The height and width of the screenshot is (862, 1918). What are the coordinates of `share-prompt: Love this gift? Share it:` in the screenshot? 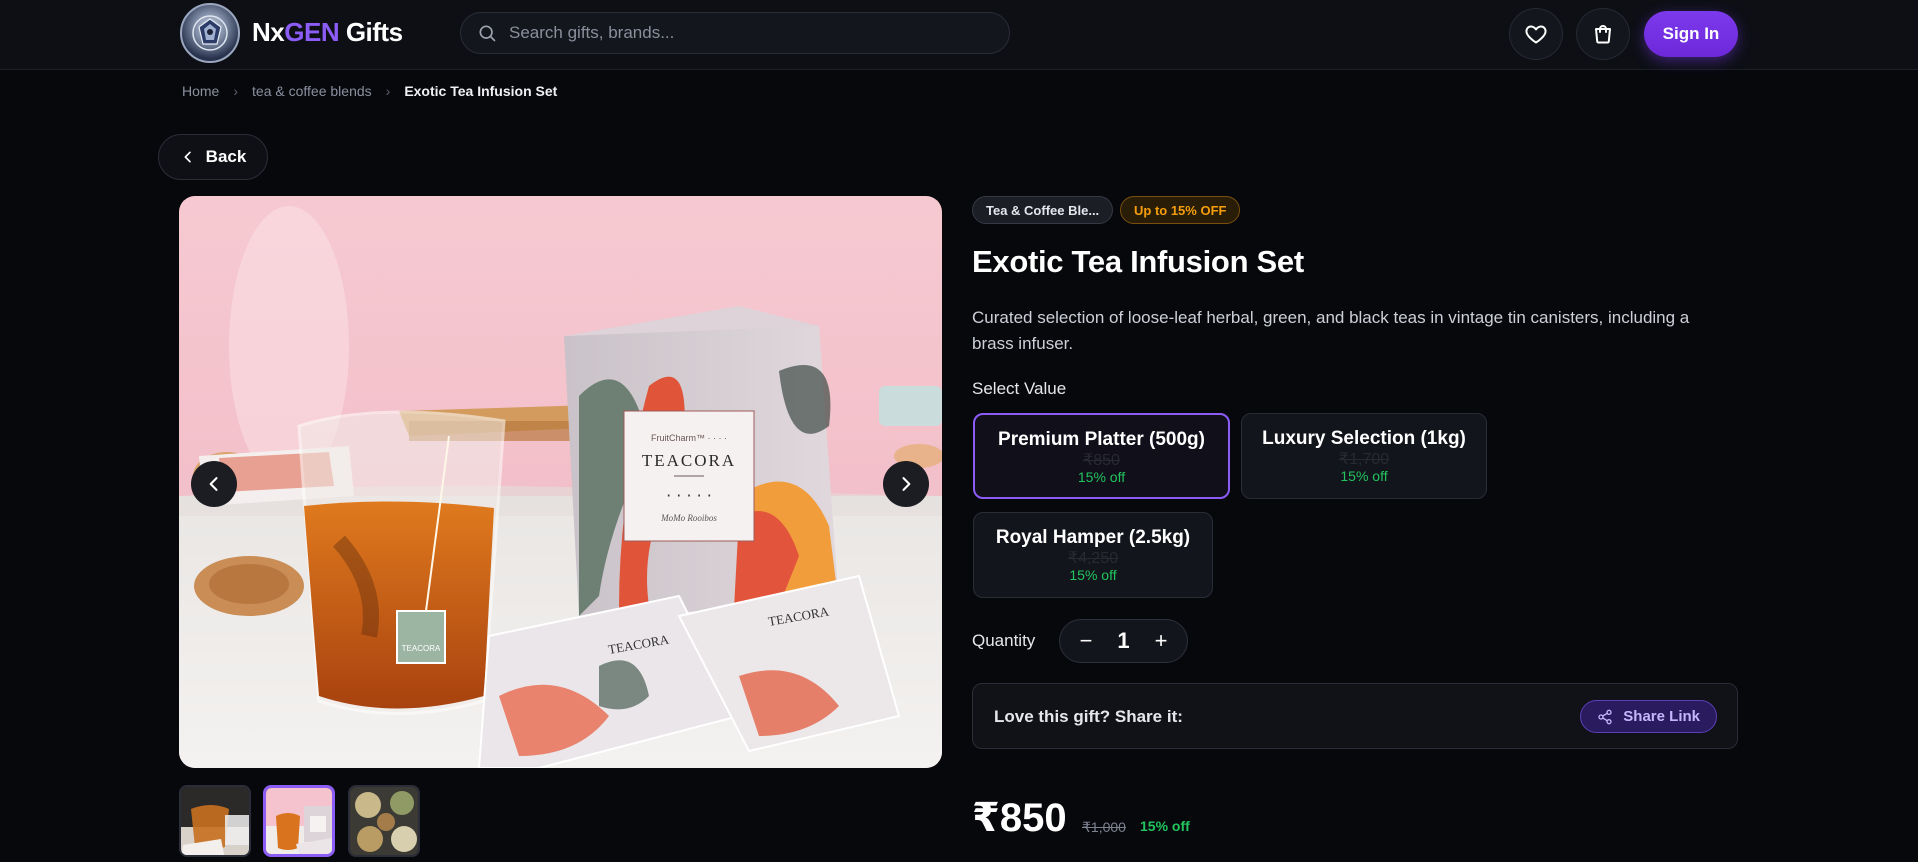 It's located at (1088, 716).